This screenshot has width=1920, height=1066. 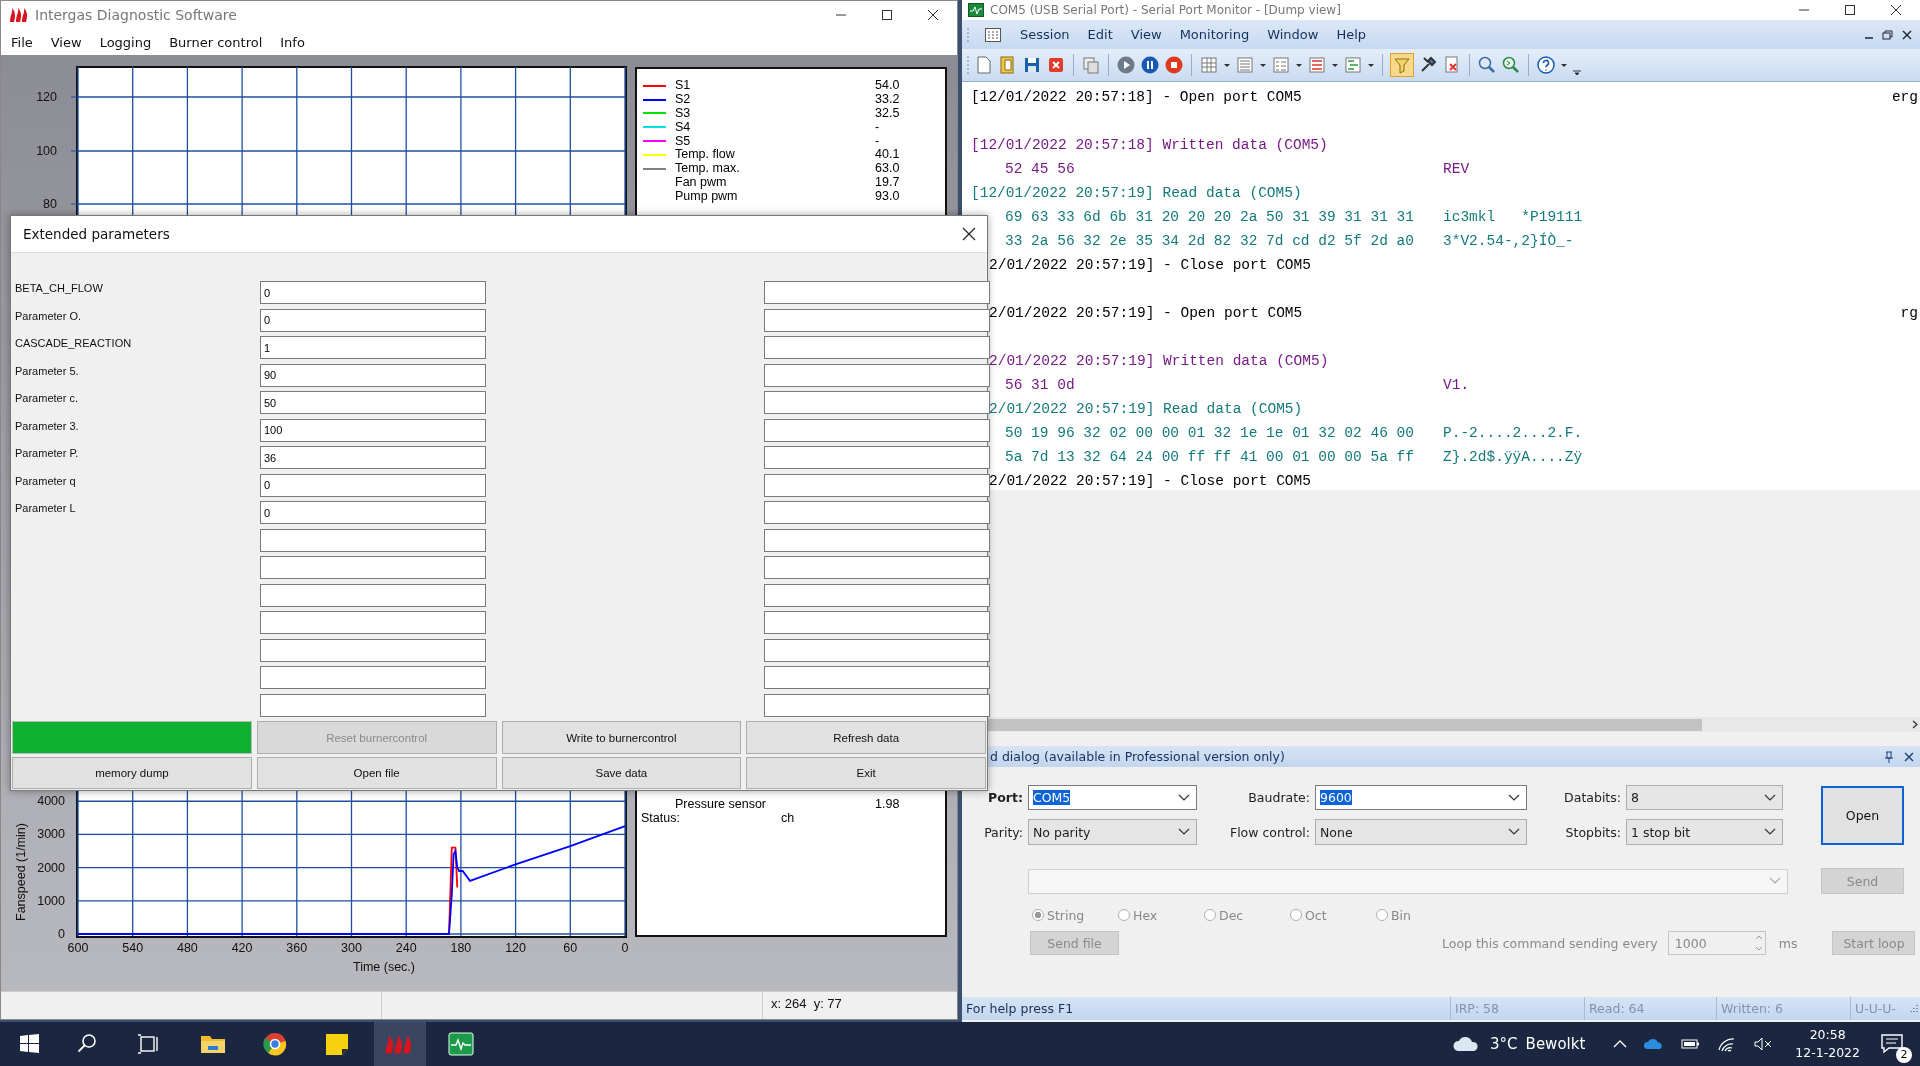 What do you see at coordinates (888, 196) in the screenshot?
I see `legend-value: 93.0` at bounding box center [888, 196].